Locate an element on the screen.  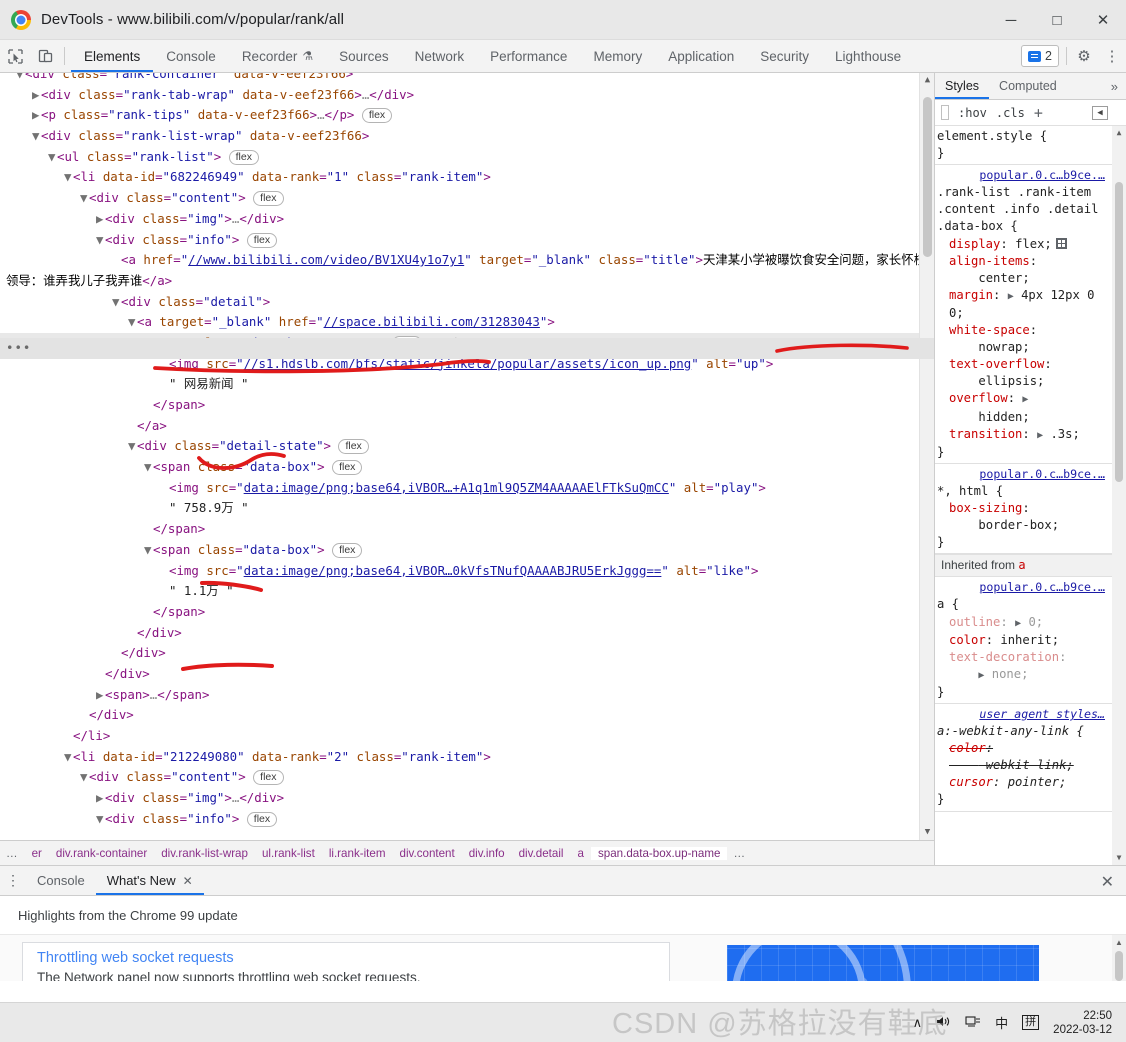
device-toolbar-icon is located at coordinates (45, 56).